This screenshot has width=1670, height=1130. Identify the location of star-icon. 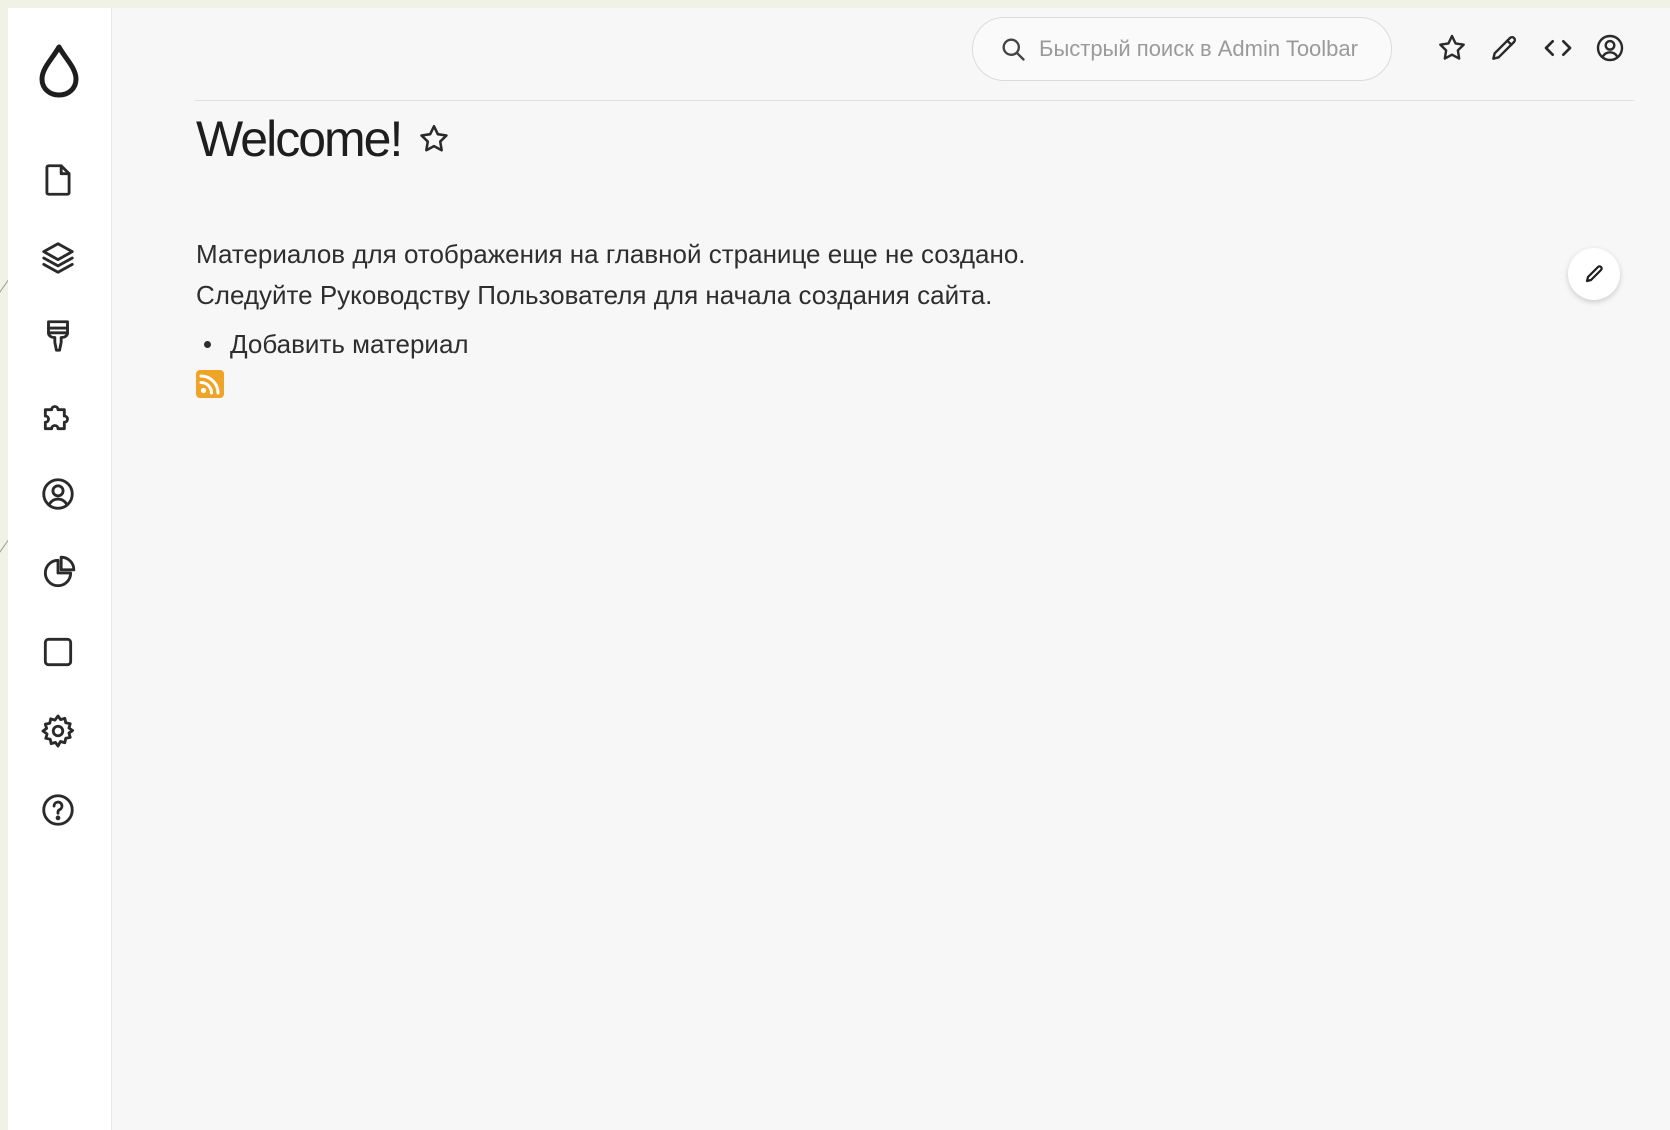
(1452, 48).